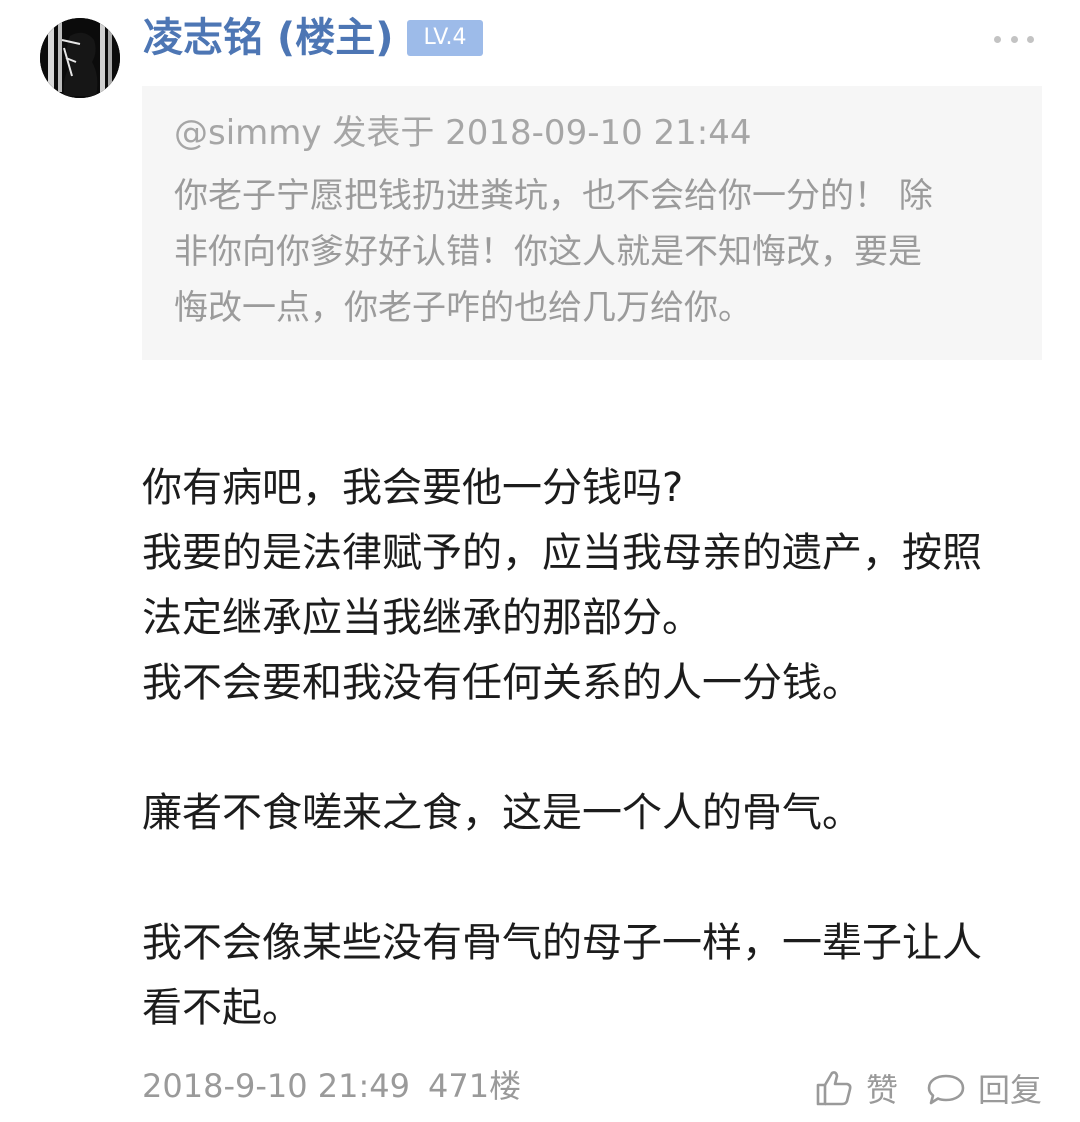 This screenshot has height=1122, width=1080. What do you see at coordinates (222, 1008) in the screenshot?
I see `post-line: 看不起。` at bounding box center [222, 1008].